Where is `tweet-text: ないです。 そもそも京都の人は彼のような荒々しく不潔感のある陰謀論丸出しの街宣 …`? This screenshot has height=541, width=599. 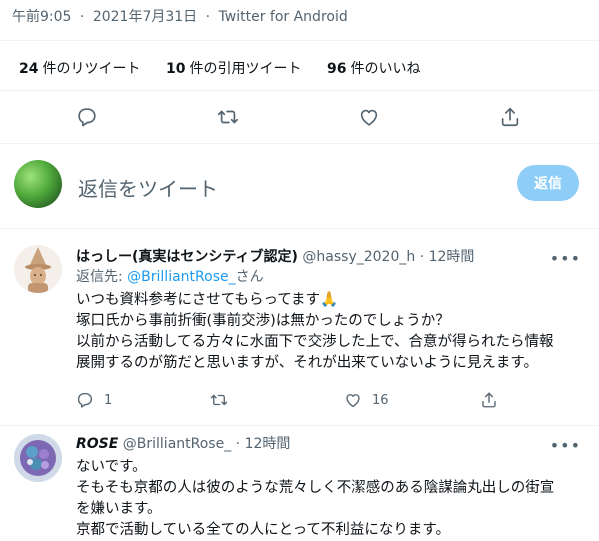 tweet-text: ないです。 そもそも京都の人は彼のような荒々しく不潔感のある陰謀論丸出しの街宣 … is located at coordinates (330, 499).